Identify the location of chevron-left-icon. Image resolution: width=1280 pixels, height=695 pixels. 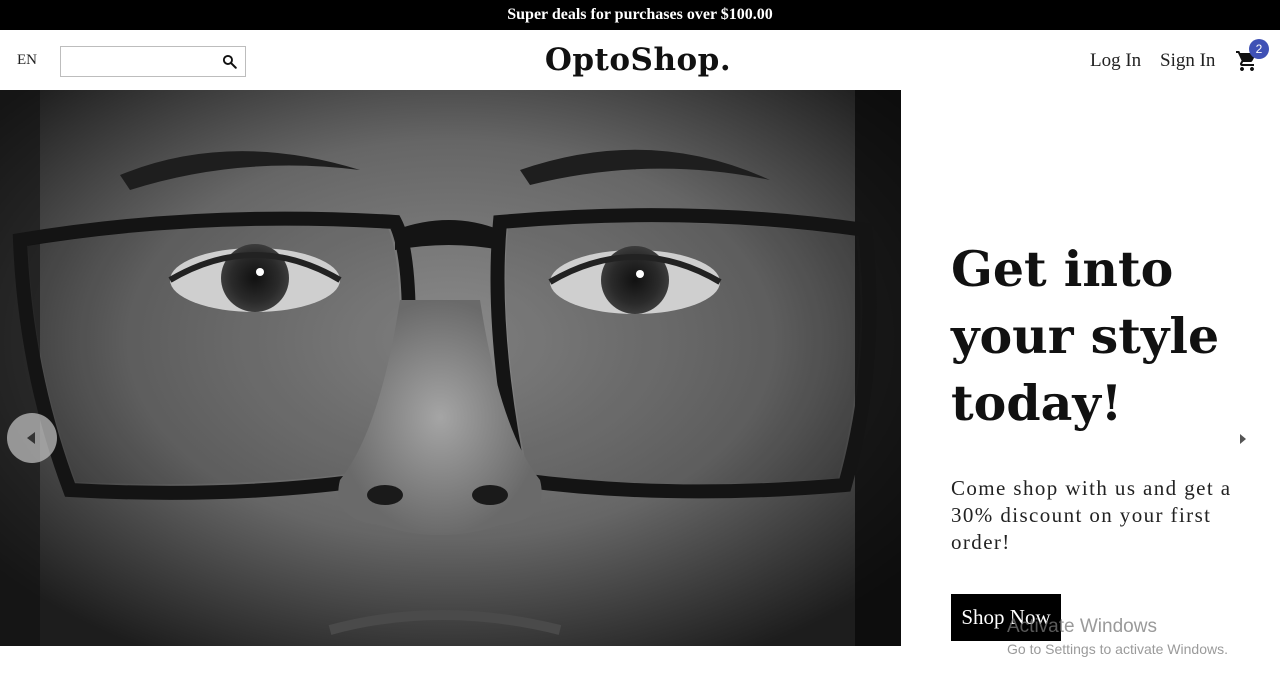
(31, 438).